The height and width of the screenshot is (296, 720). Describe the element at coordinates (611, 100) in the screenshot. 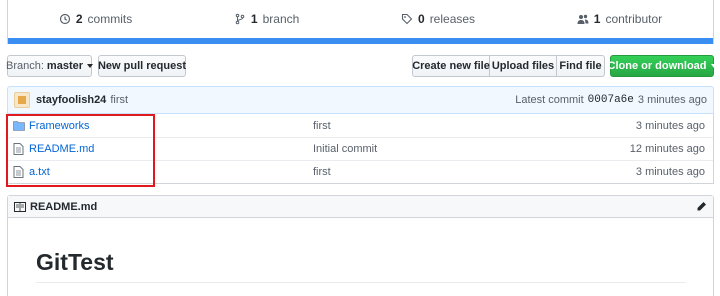

I see `commit-sha: 0007a6e` at that location.